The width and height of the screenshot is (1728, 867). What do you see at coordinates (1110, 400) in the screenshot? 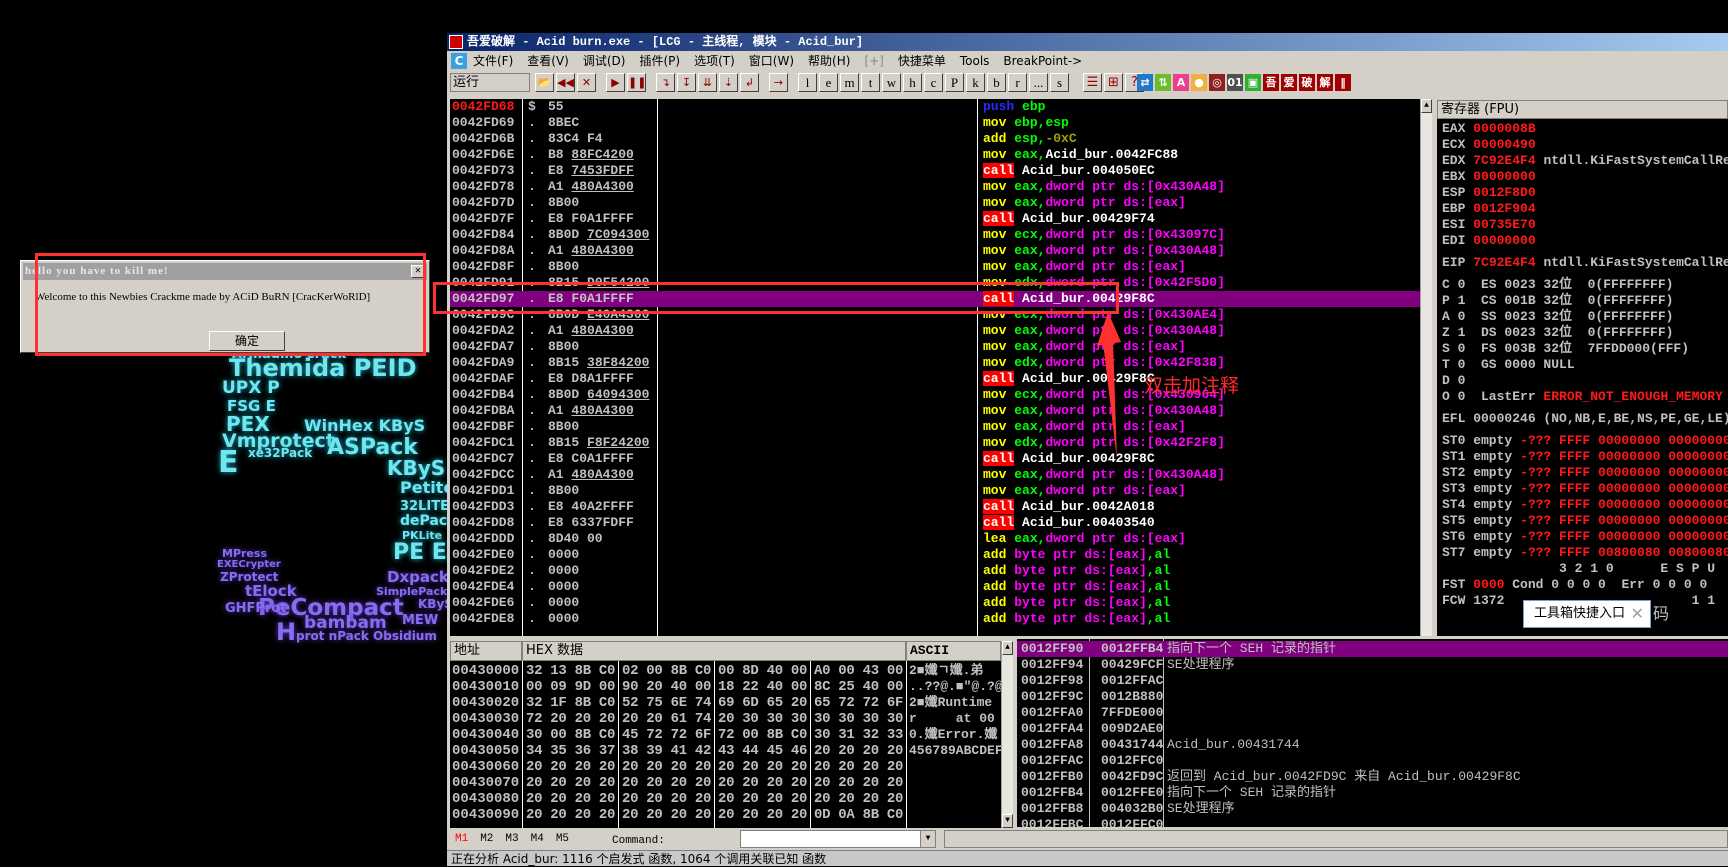
I see `arrow-shaft` at bounding box center [1110, 400].